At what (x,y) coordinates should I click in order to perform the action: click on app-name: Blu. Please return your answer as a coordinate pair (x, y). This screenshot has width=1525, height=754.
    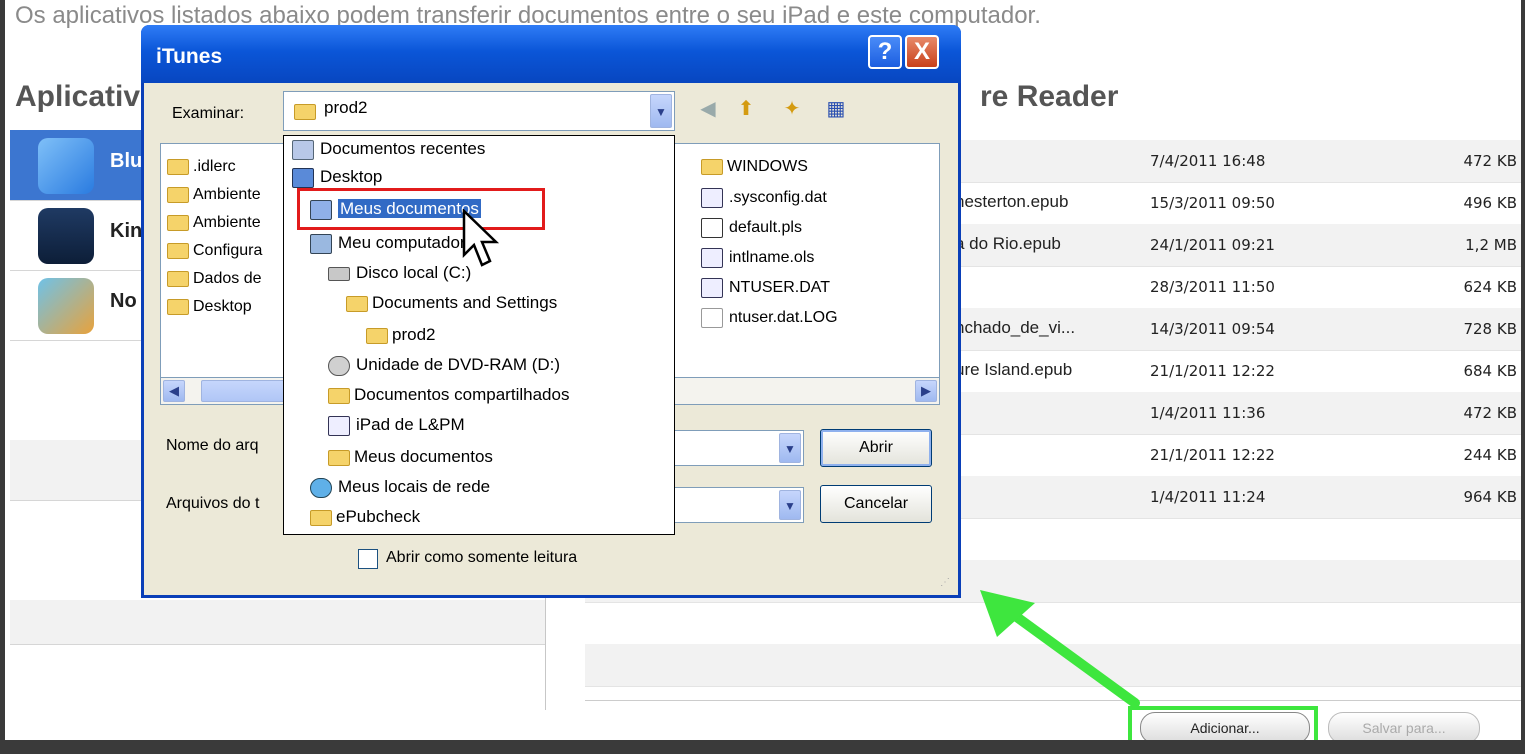
    Looking at the image, I should click on (126, 161).